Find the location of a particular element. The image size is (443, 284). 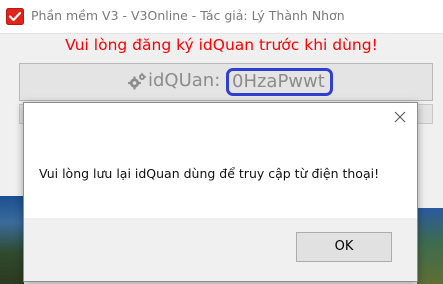

idquan-button: idQUan: 0HzaPwwt is located at coordinates (226, 82).